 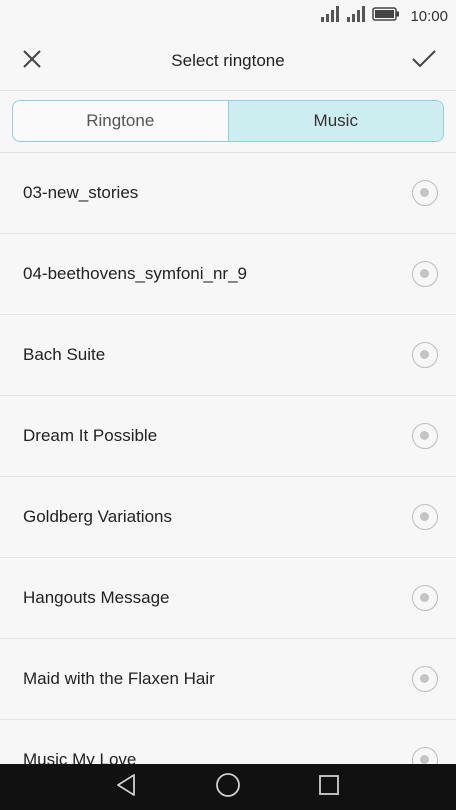 I want to click on recents-icon, so click(x=329, y=787).